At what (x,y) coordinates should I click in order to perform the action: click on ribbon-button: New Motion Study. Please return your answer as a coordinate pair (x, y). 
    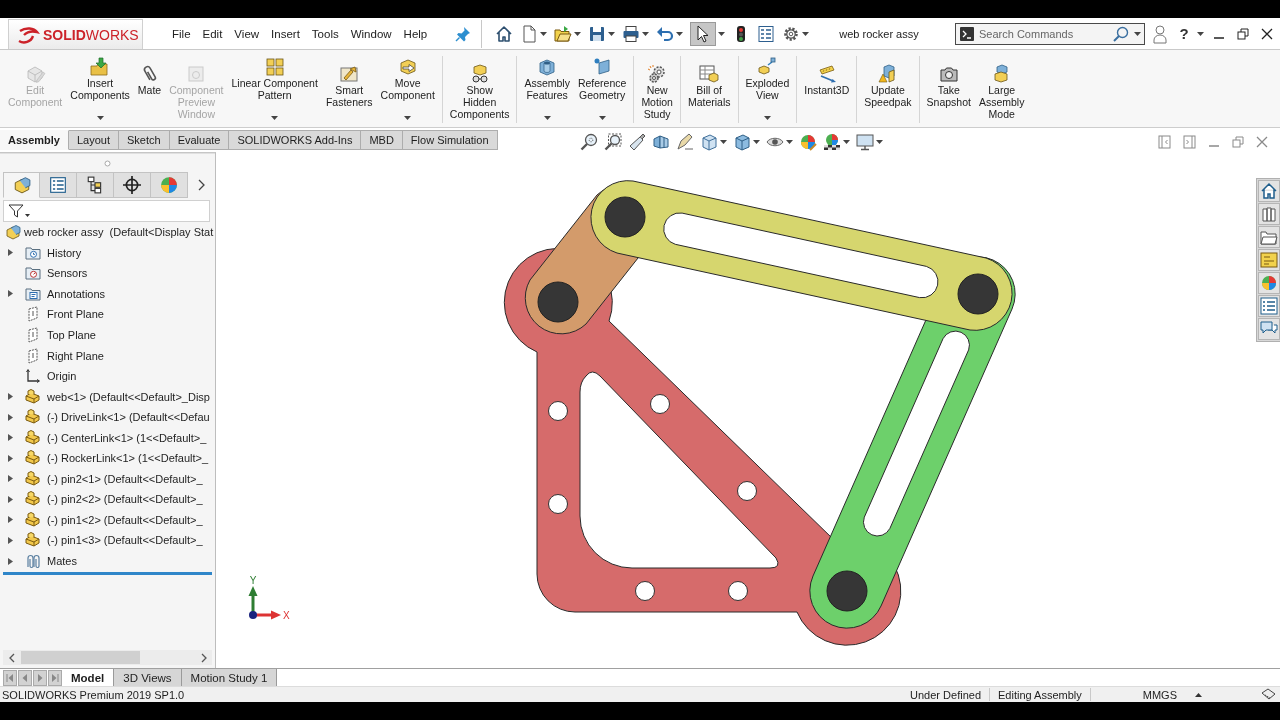
    Looking at the image, I should click on (657, 88).